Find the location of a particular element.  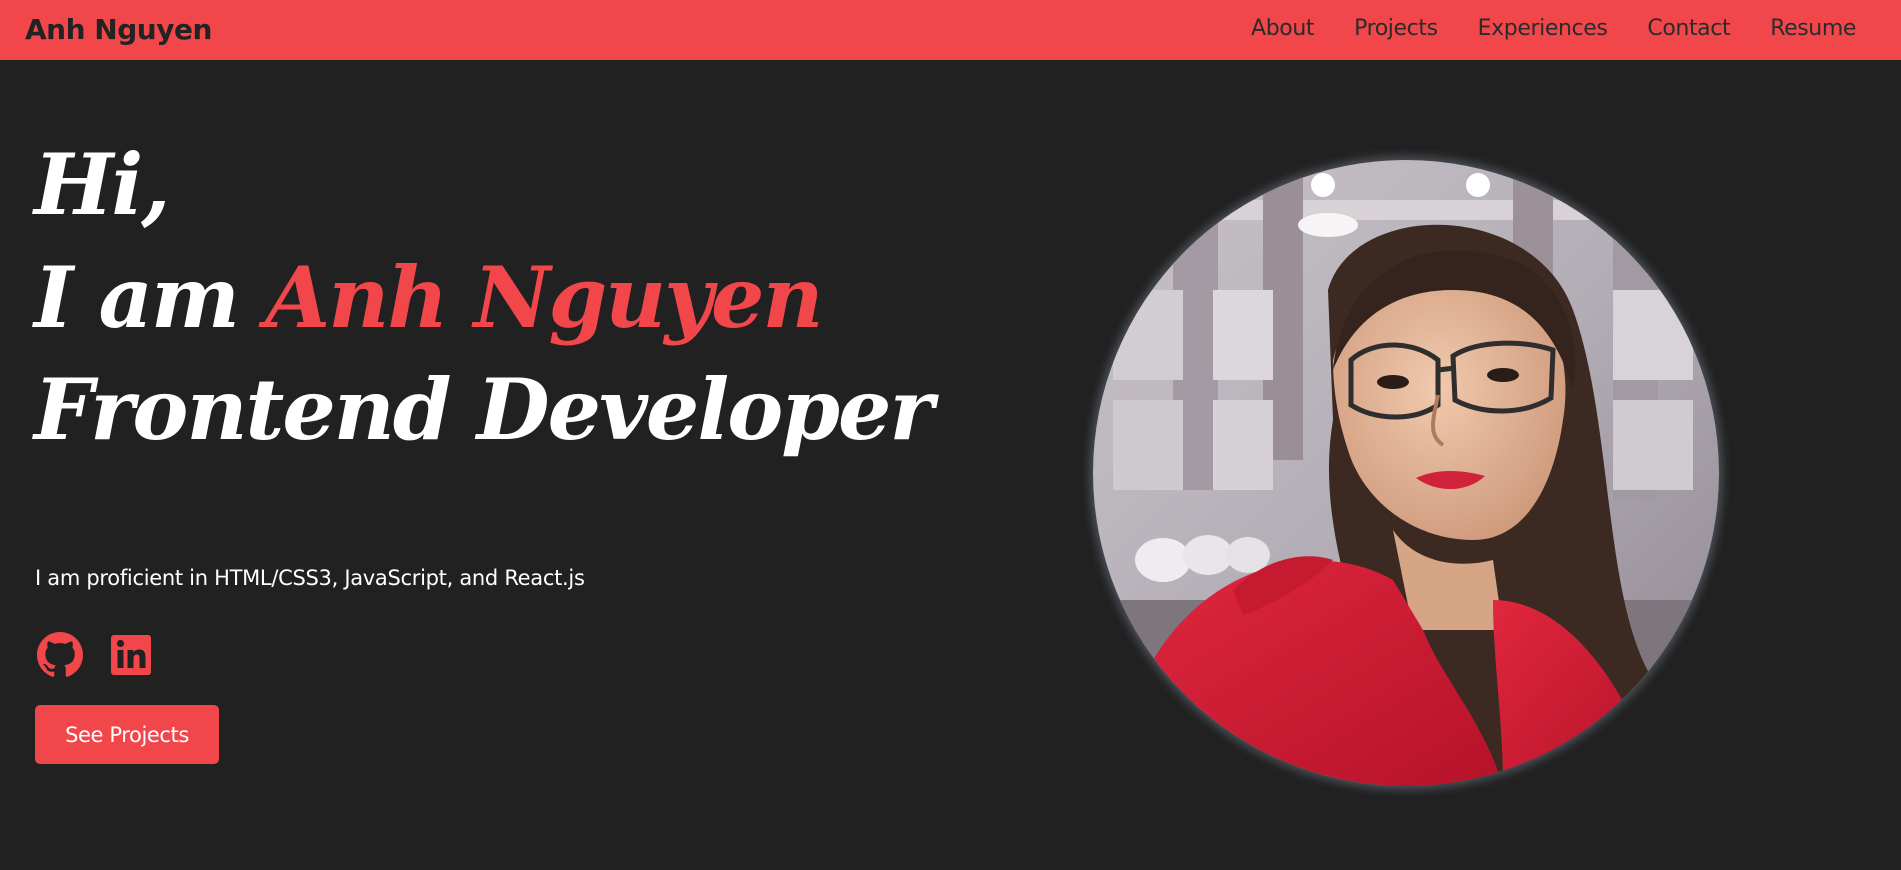

github-icon is located at coordinates (60, 654).